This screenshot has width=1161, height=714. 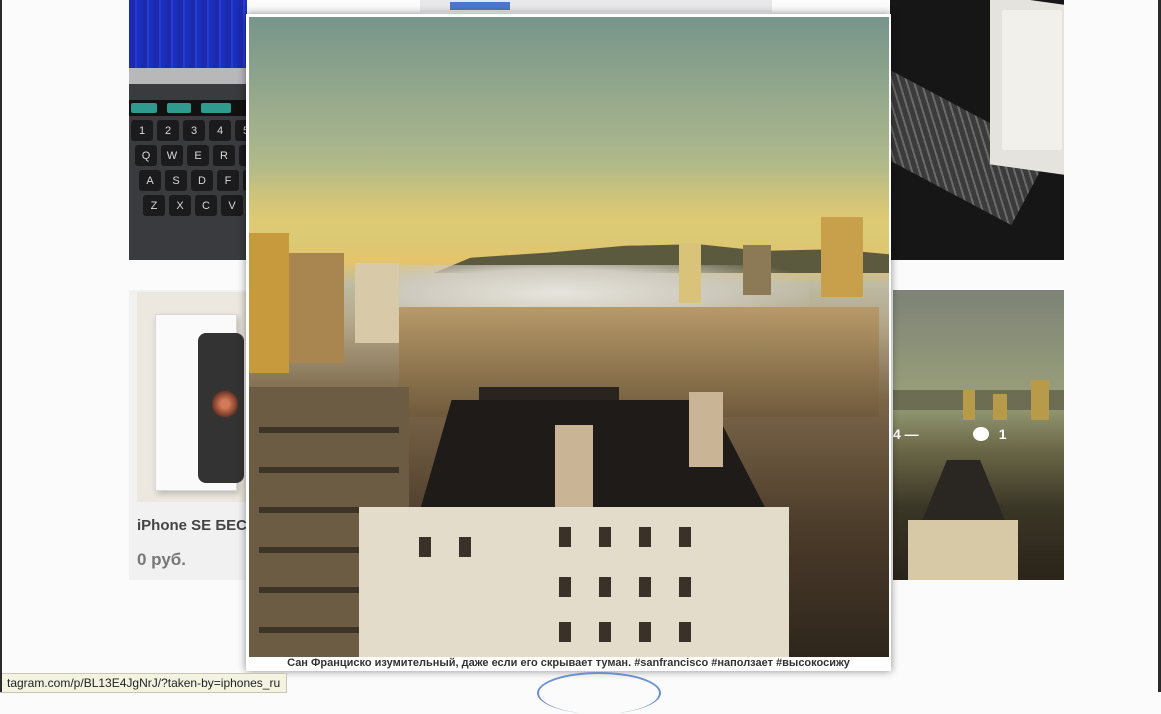 I want to click on iphone-box-image, so click(x=199, y=402).